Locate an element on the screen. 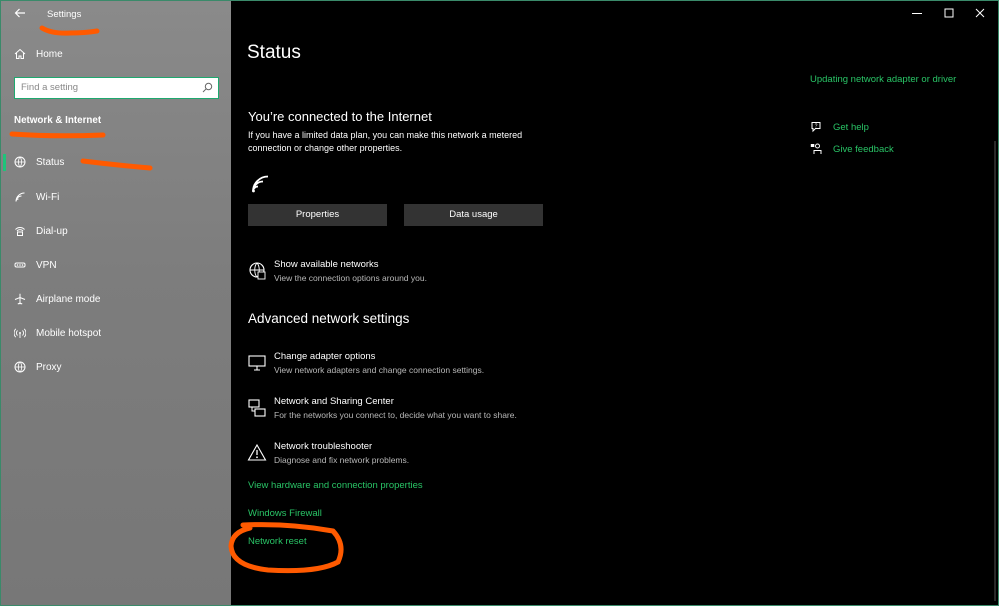 The image size is (999, 606). give-feedback-link: Give feedback is located at coordinates (863, 149).